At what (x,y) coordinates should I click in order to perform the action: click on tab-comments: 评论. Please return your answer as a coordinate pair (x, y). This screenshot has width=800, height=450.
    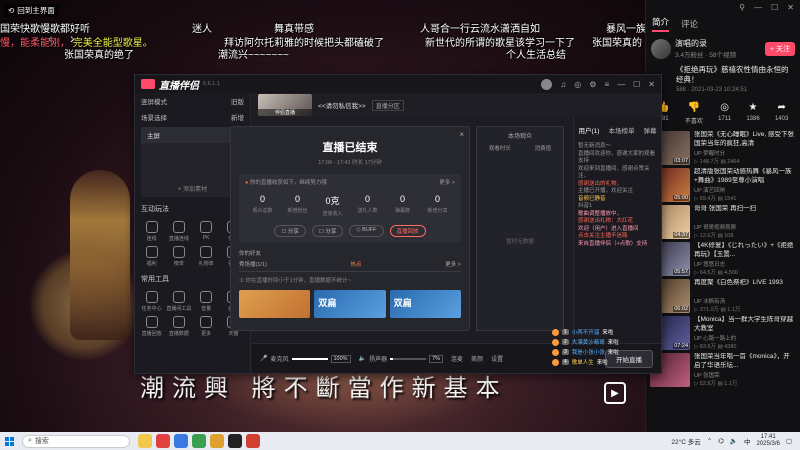
    Looking at the image, I should click on (689, 24).